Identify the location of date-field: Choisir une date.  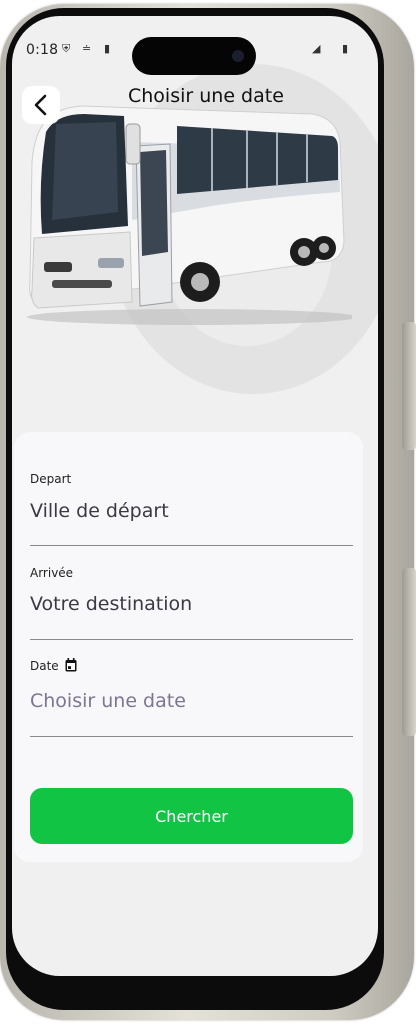
(108, 701).